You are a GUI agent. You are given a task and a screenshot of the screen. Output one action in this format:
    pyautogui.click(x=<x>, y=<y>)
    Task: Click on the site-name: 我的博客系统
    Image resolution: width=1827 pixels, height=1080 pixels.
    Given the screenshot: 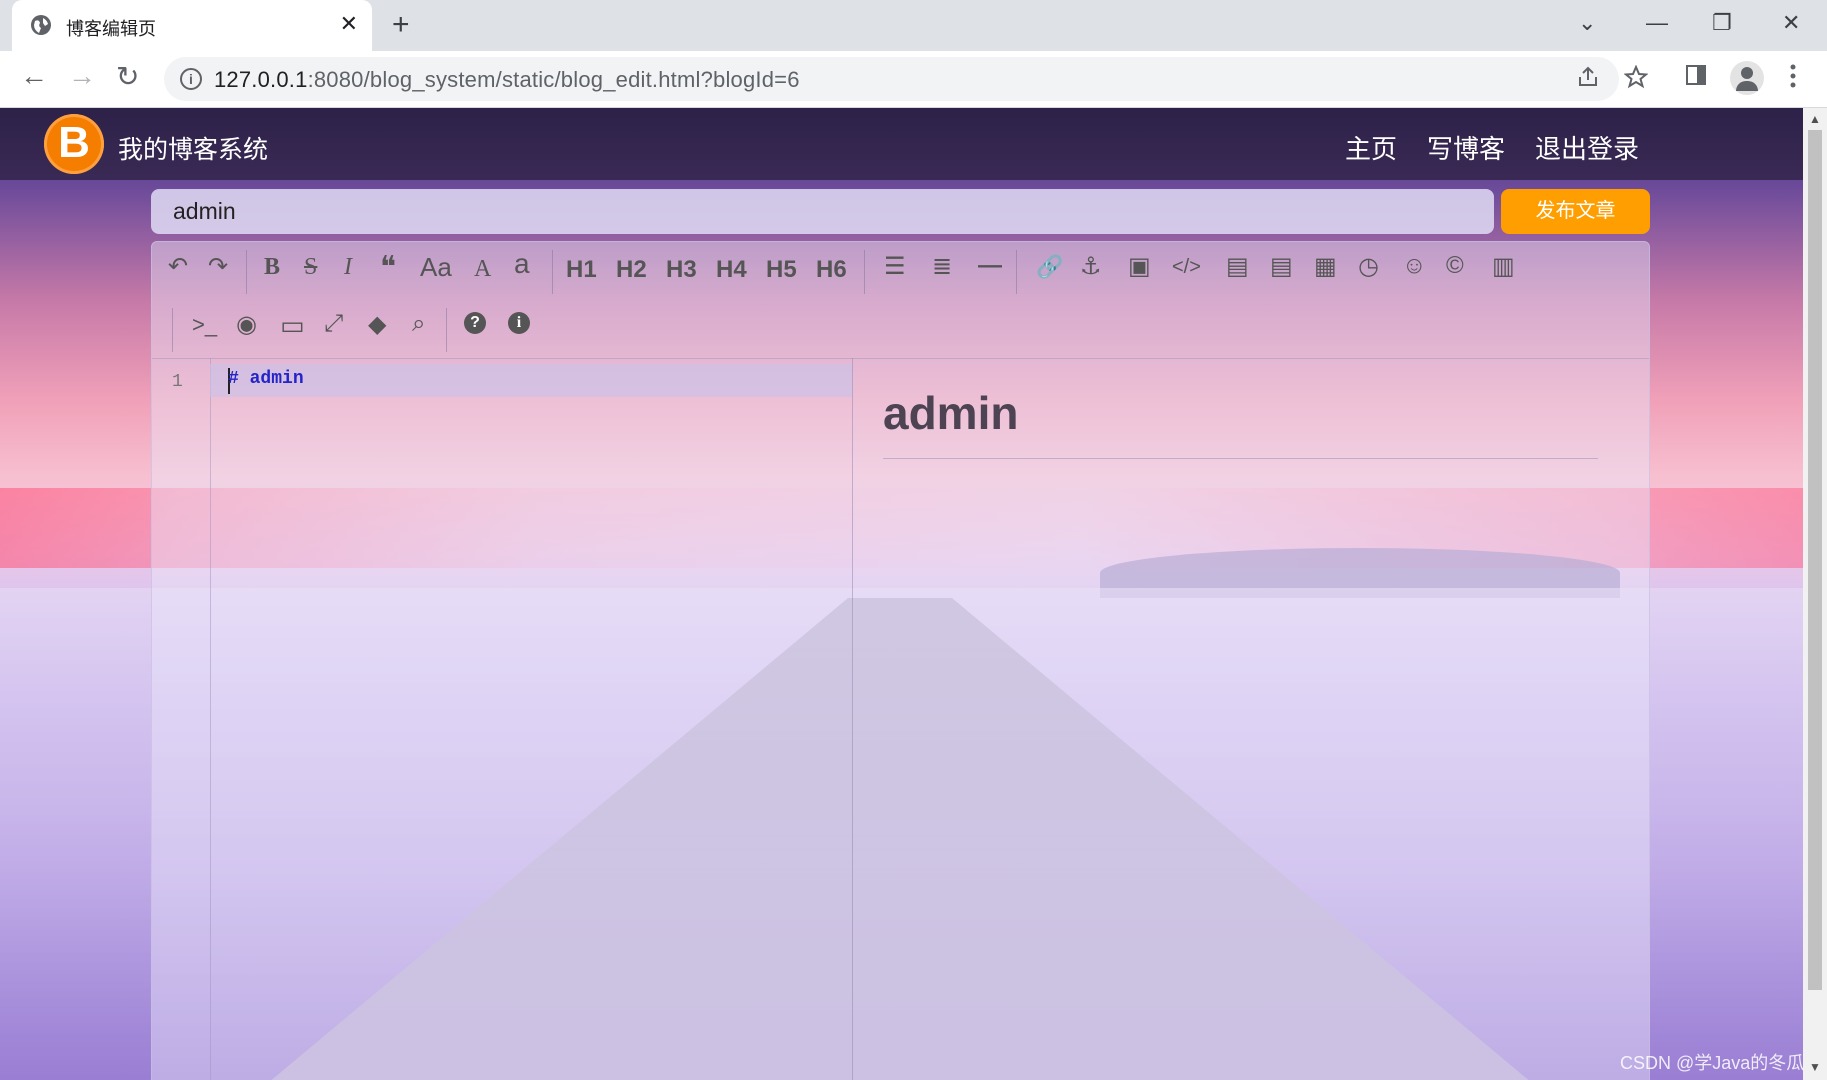 What is the action you would take?
    pyautogui.click(x=193, y=150)
    